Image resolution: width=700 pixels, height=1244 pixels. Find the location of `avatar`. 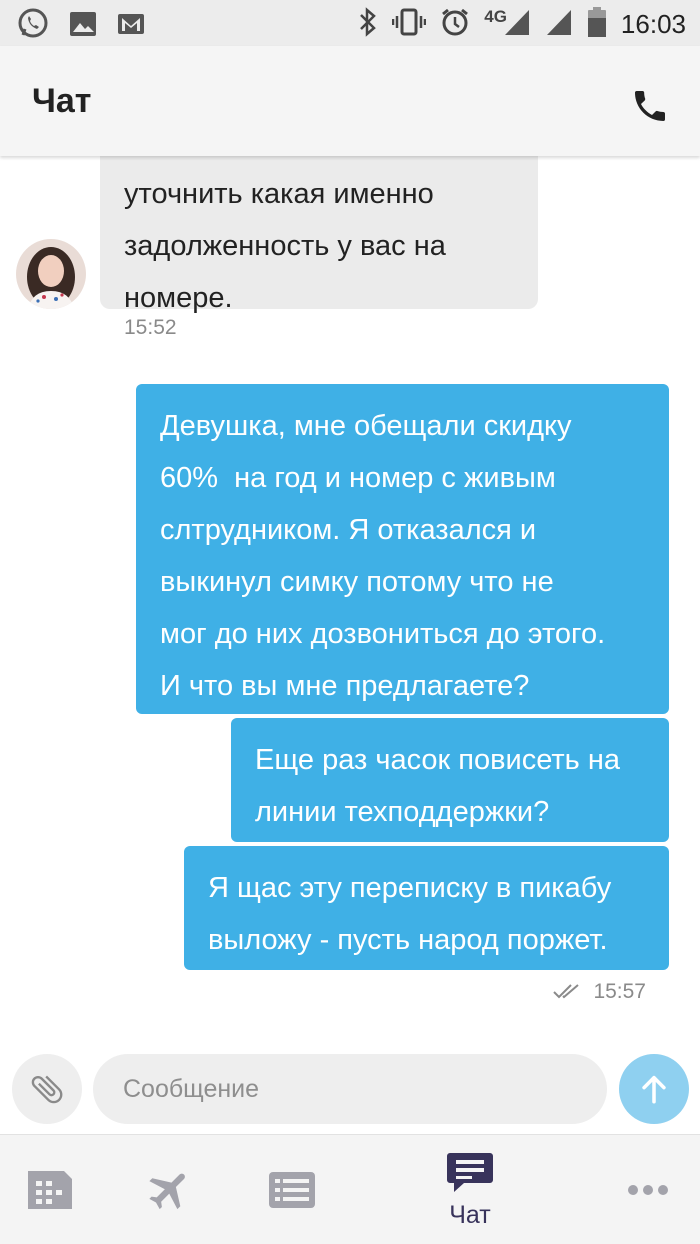

avatar is located at coordinates (51, 274).